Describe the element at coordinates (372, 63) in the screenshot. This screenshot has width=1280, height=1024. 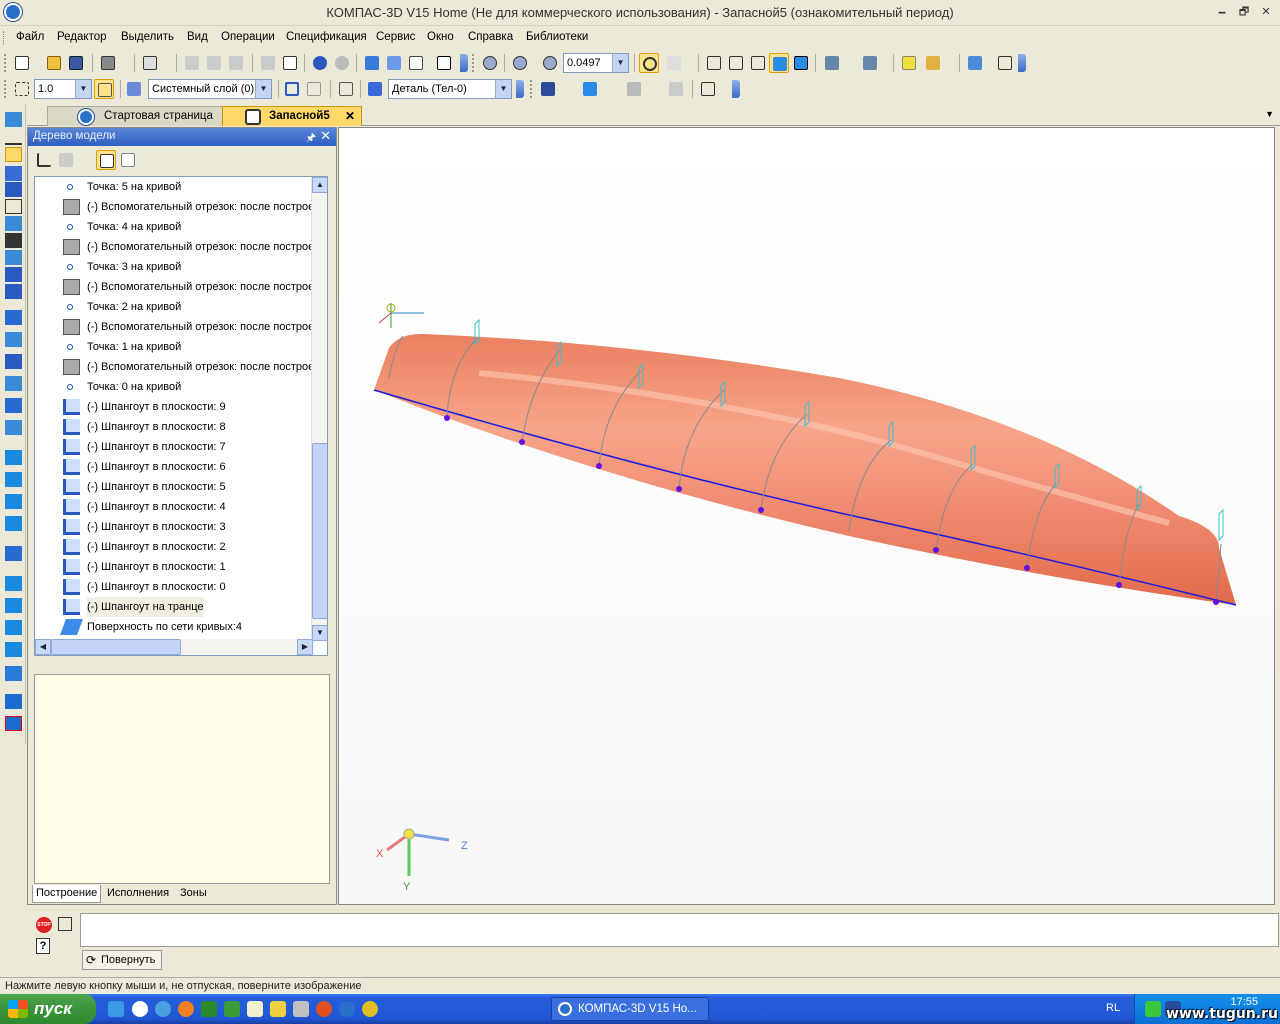
I see `manager-button` at that location.